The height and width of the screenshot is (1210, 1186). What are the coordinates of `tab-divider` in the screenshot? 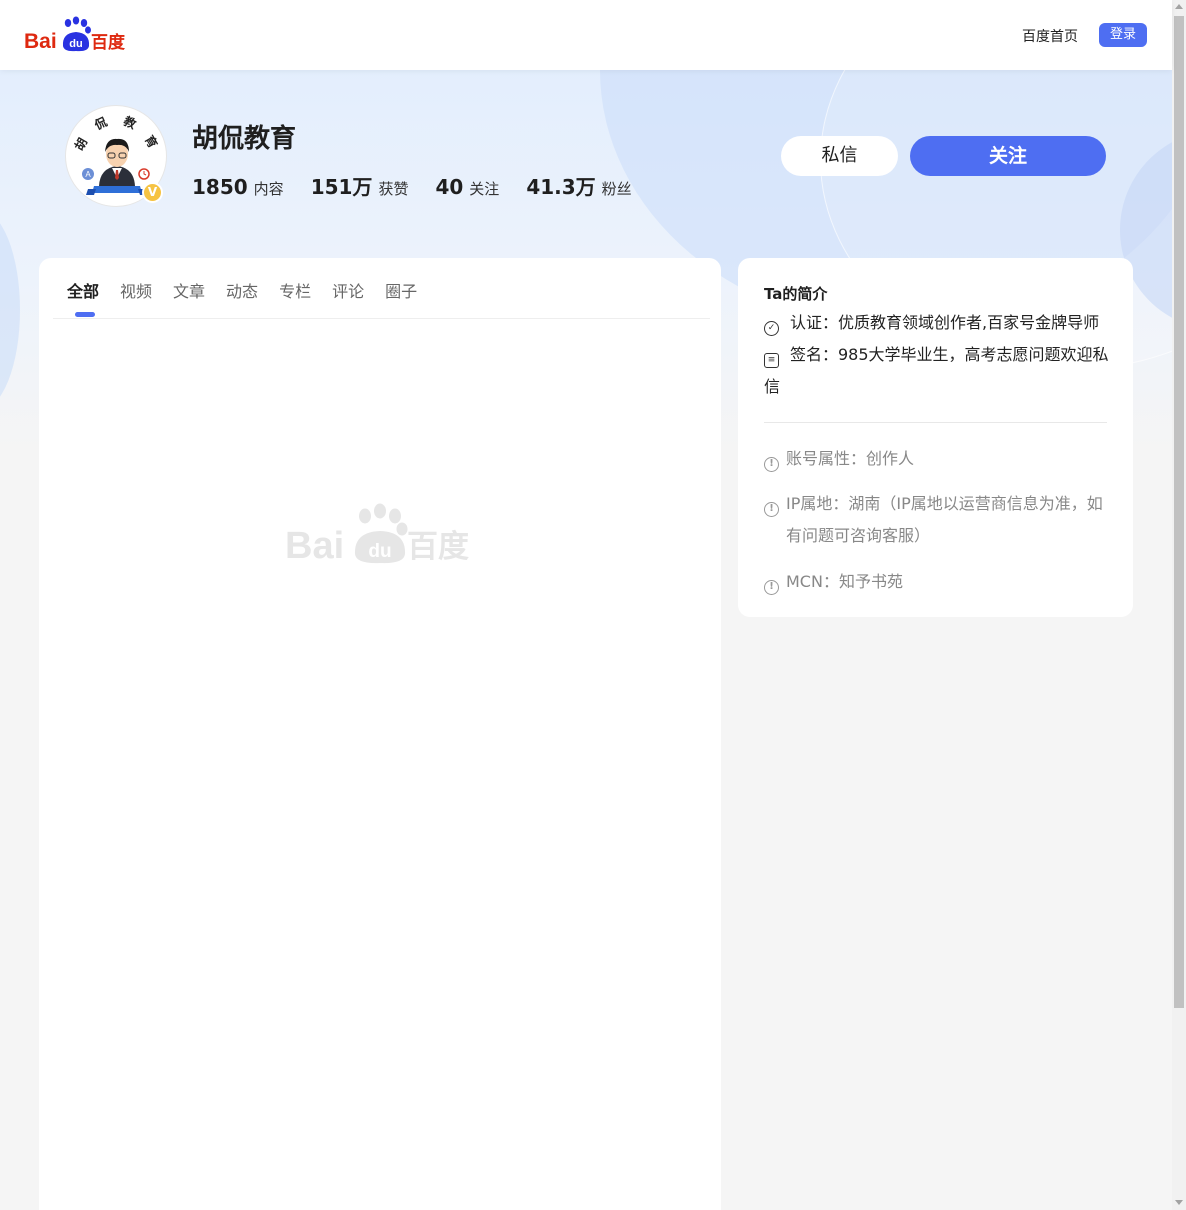 It's located at (381, 318).